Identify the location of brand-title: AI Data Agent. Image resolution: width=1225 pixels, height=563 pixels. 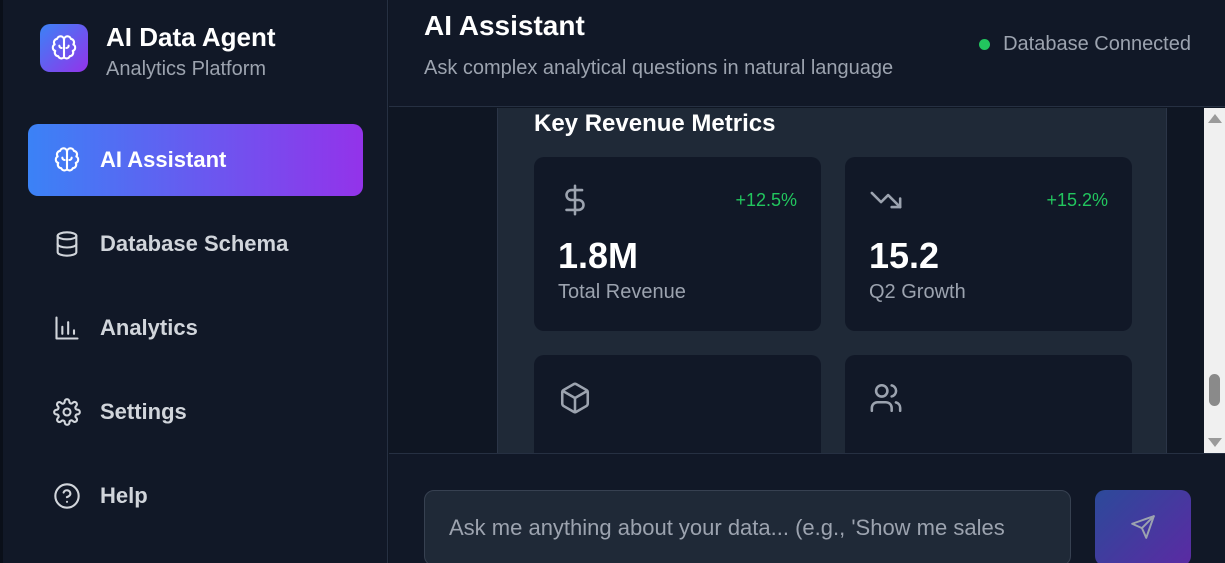
(191, 37).